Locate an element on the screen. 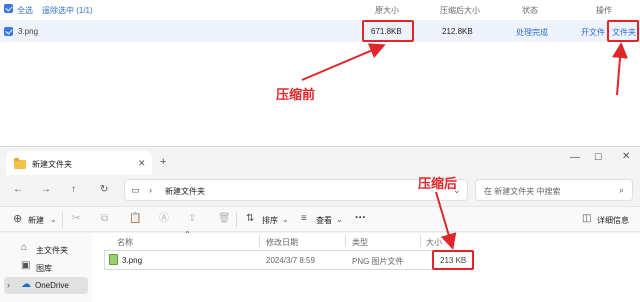 This screenshot has width=640, height=302. annotation-before-label: 压缩前 is located at coordinates (296, 94).